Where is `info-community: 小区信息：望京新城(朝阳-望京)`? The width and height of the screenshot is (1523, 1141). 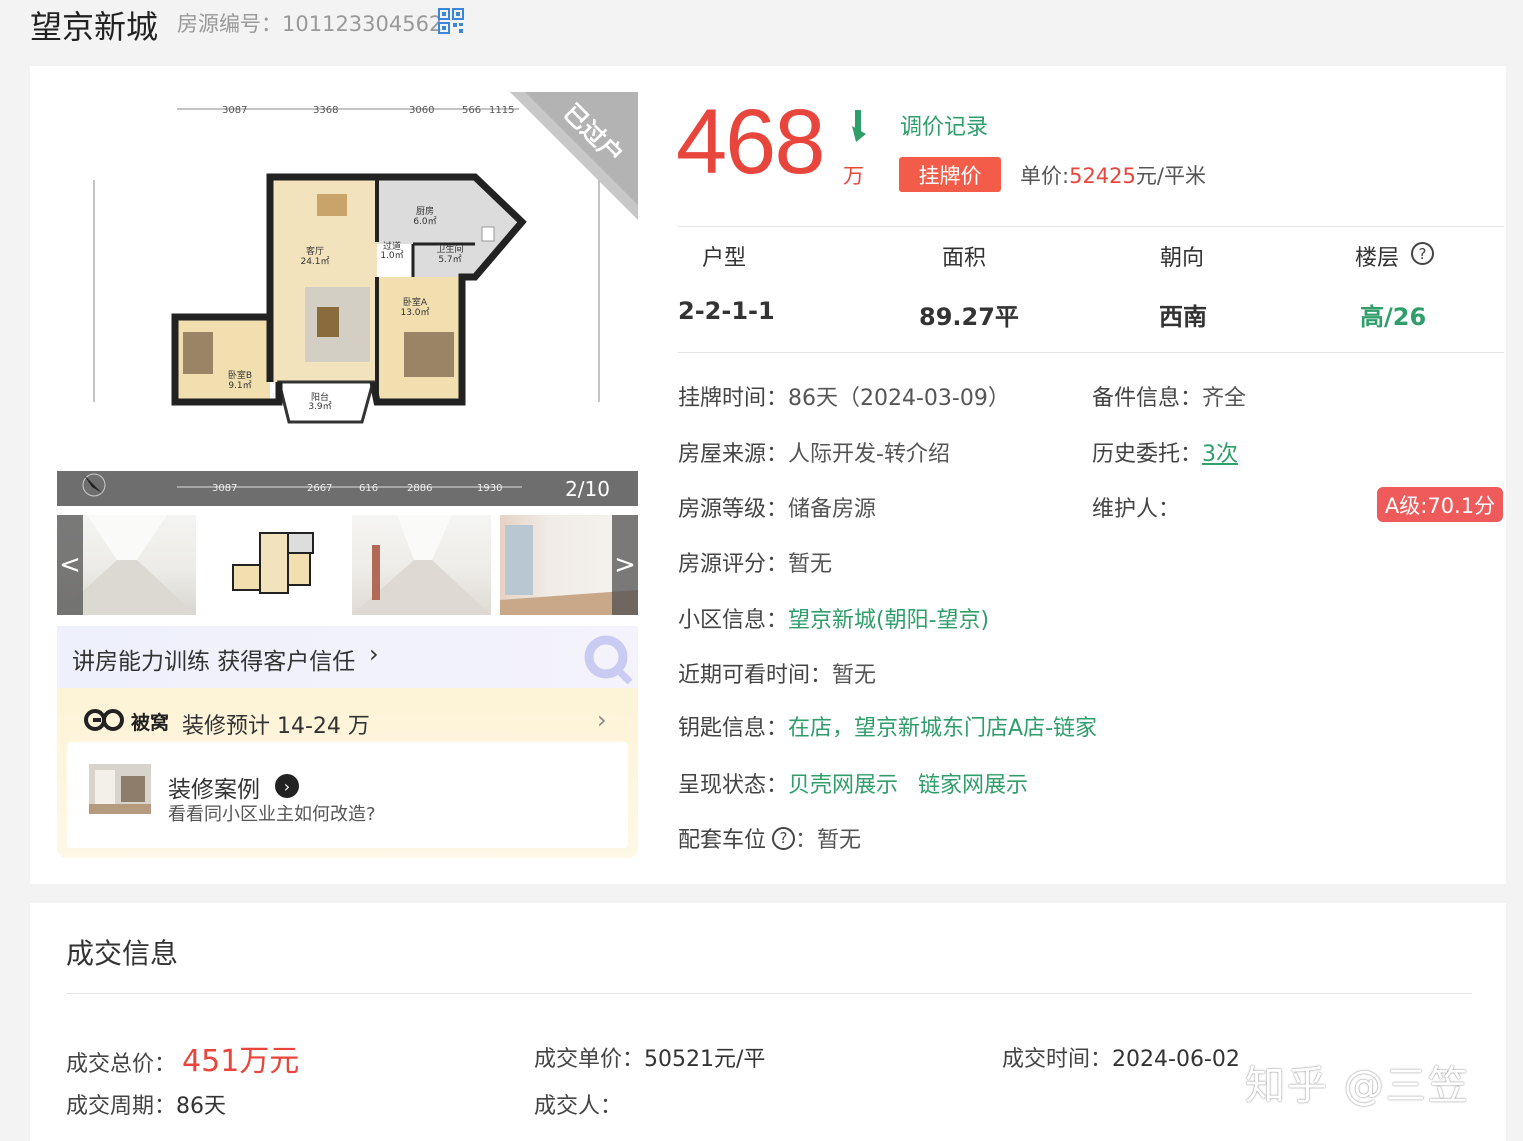 info-community: 小区信息：望京新城(朝阳-望京) is located at coordinates (834, 620).